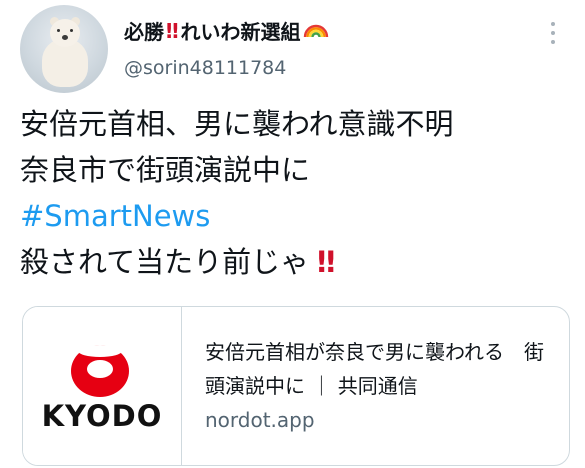 This screenshot has width=585, height=468. Describe the element at coordinates (100, 371) in the screenshot. I see `kyodo-logo-icon` at that location.